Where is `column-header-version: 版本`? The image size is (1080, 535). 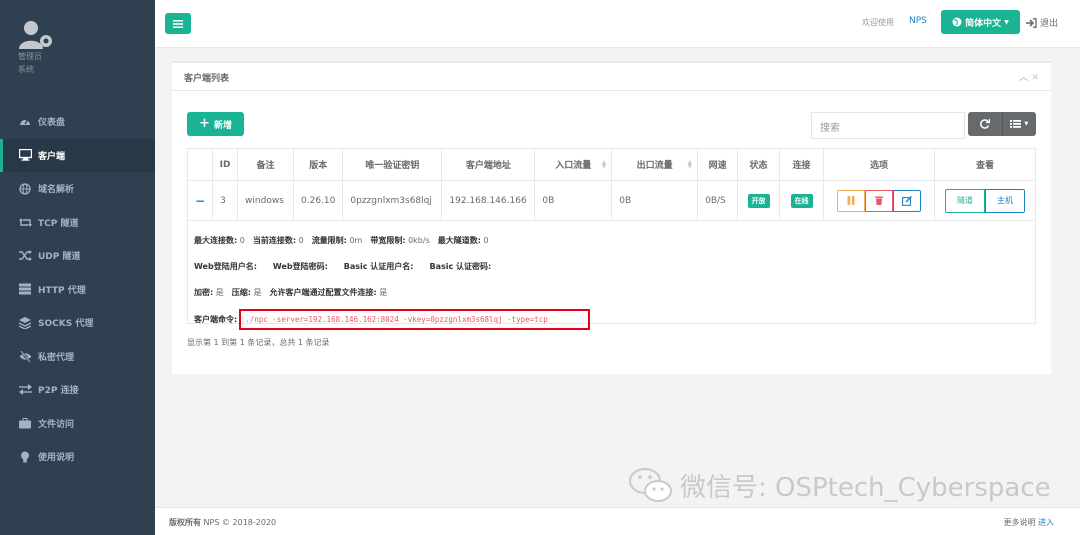
column-header-version: 版本 is located at coordinates (318, 164).